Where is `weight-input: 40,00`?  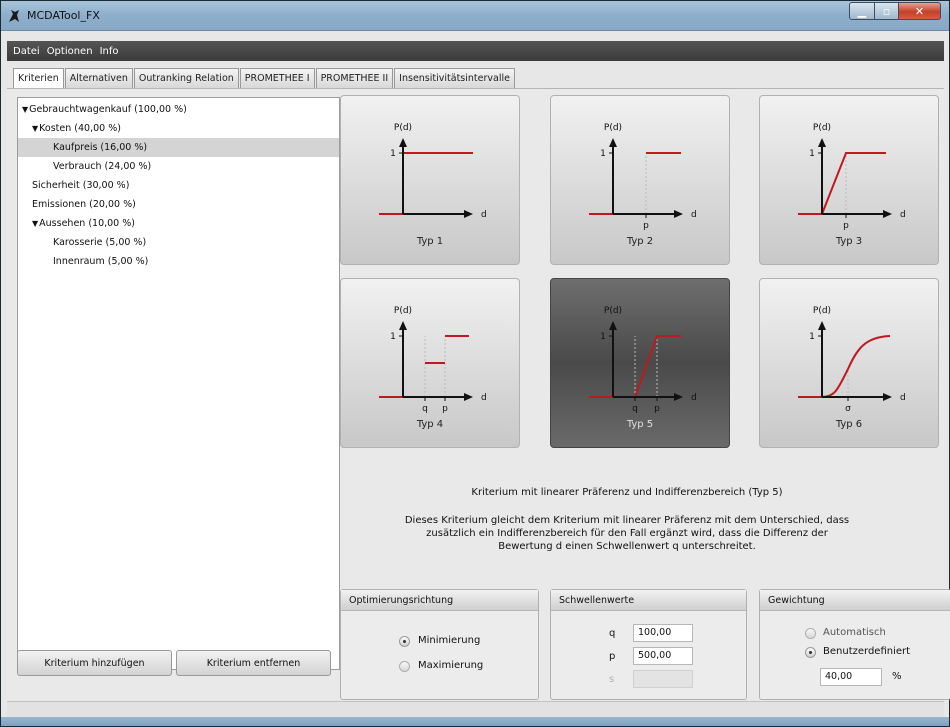
weight-input: 40,00 is located at coordinates (851, 677).